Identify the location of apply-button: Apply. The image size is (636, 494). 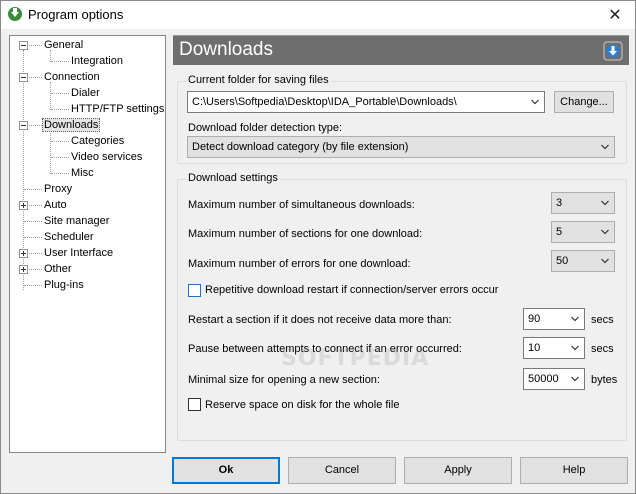
(458, 470).